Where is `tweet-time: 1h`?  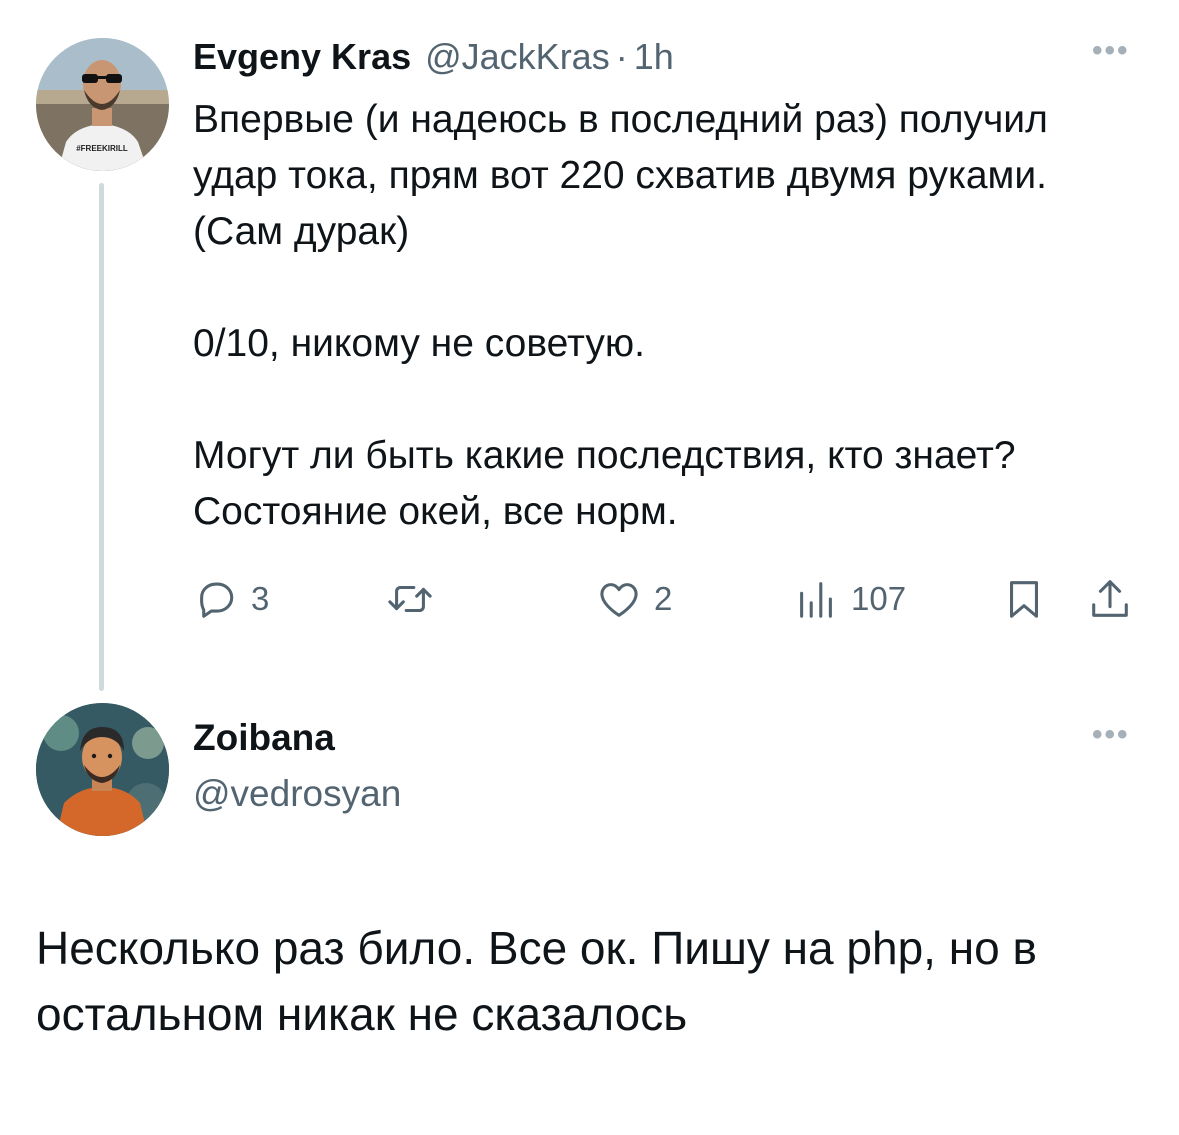 tweet-time: 1h is located at coordinates (654, 57).